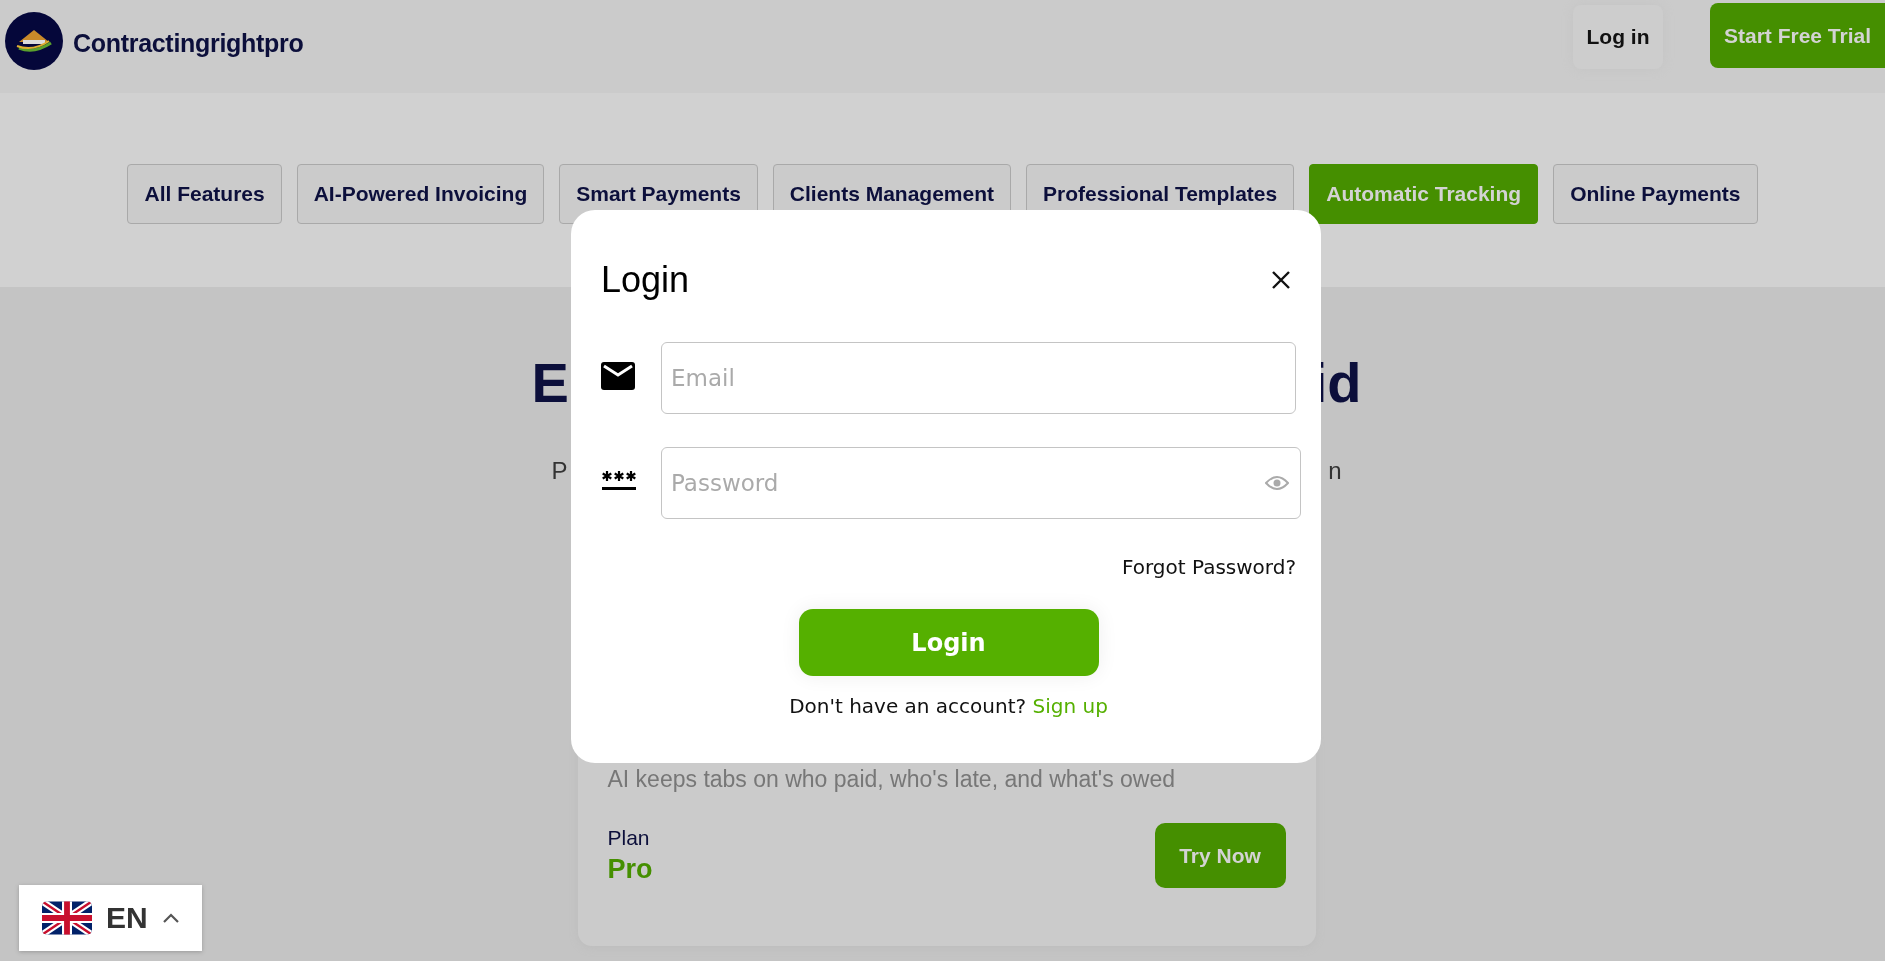 The width and height of the screenshot is (1885, 961). I want to click on dialog-title: Login, so click(645, 280).